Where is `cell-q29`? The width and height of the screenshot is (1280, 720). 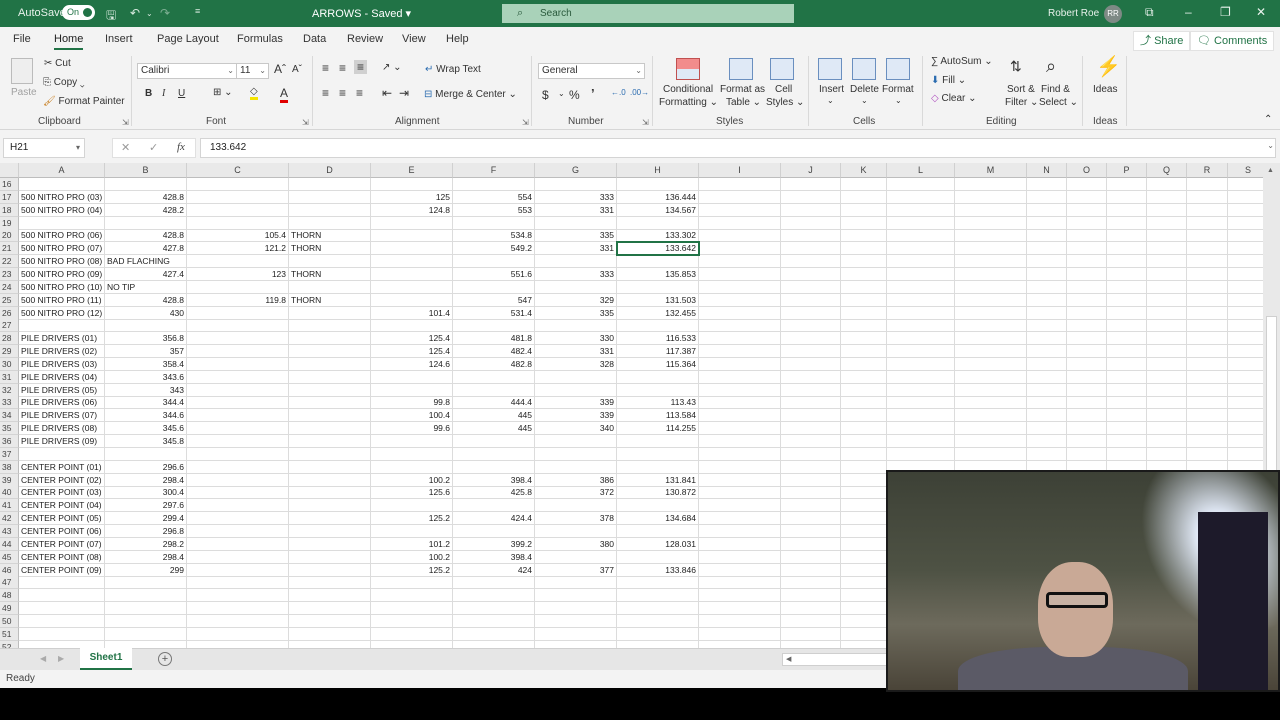 cell-q29 is located at coordinates (1167, 352).